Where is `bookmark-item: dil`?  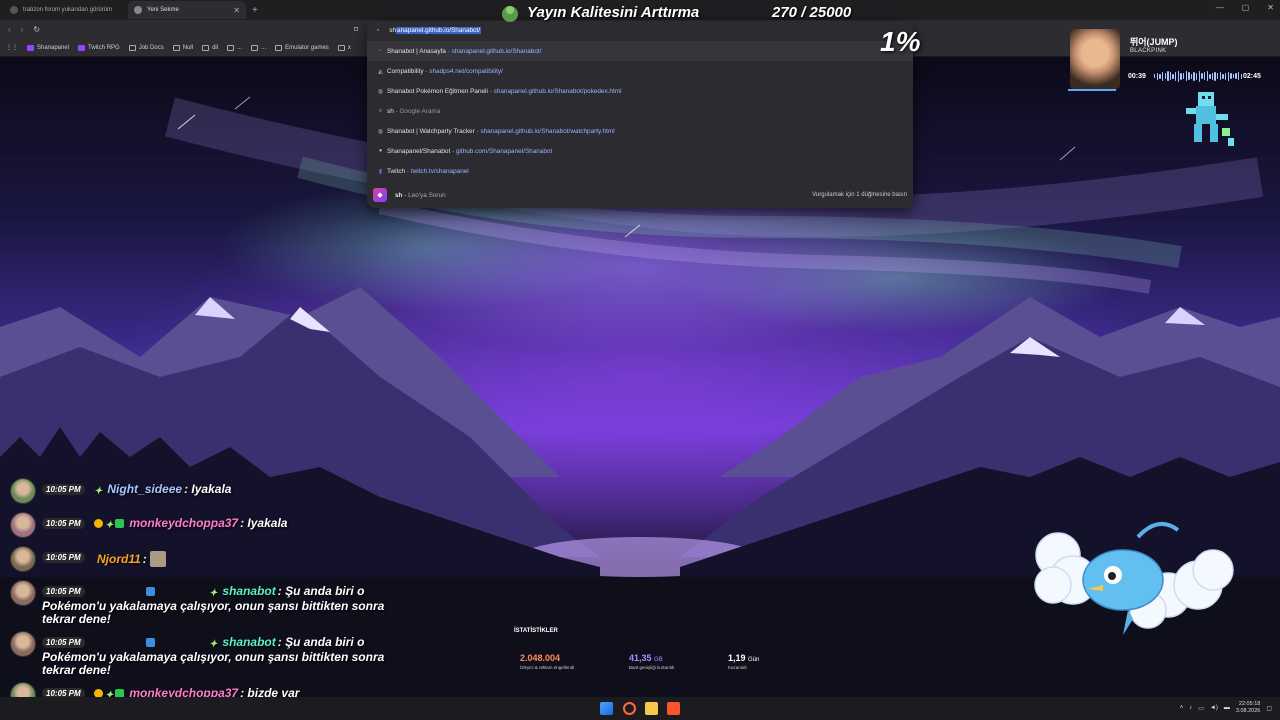 bookmark-item: dil is located at coordinates (210, 47).